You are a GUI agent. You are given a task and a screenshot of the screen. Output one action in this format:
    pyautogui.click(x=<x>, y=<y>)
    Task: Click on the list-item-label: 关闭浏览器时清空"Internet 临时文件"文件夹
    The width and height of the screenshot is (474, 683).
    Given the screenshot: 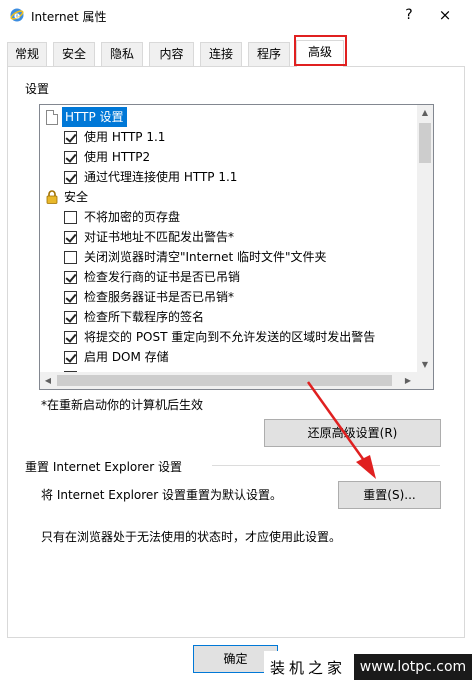 What is the action you would take?
    pyautogui.click(x=205, y=257)
    